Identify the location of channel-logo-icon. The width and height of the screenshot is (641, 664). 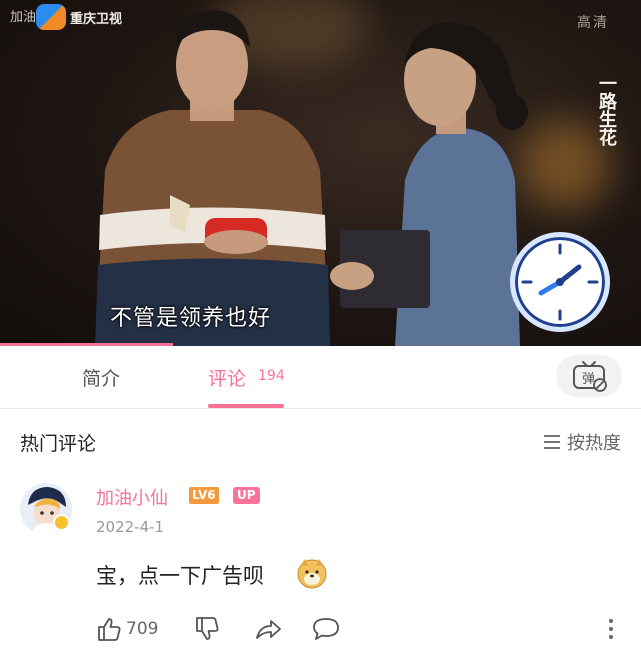
(51, 17).